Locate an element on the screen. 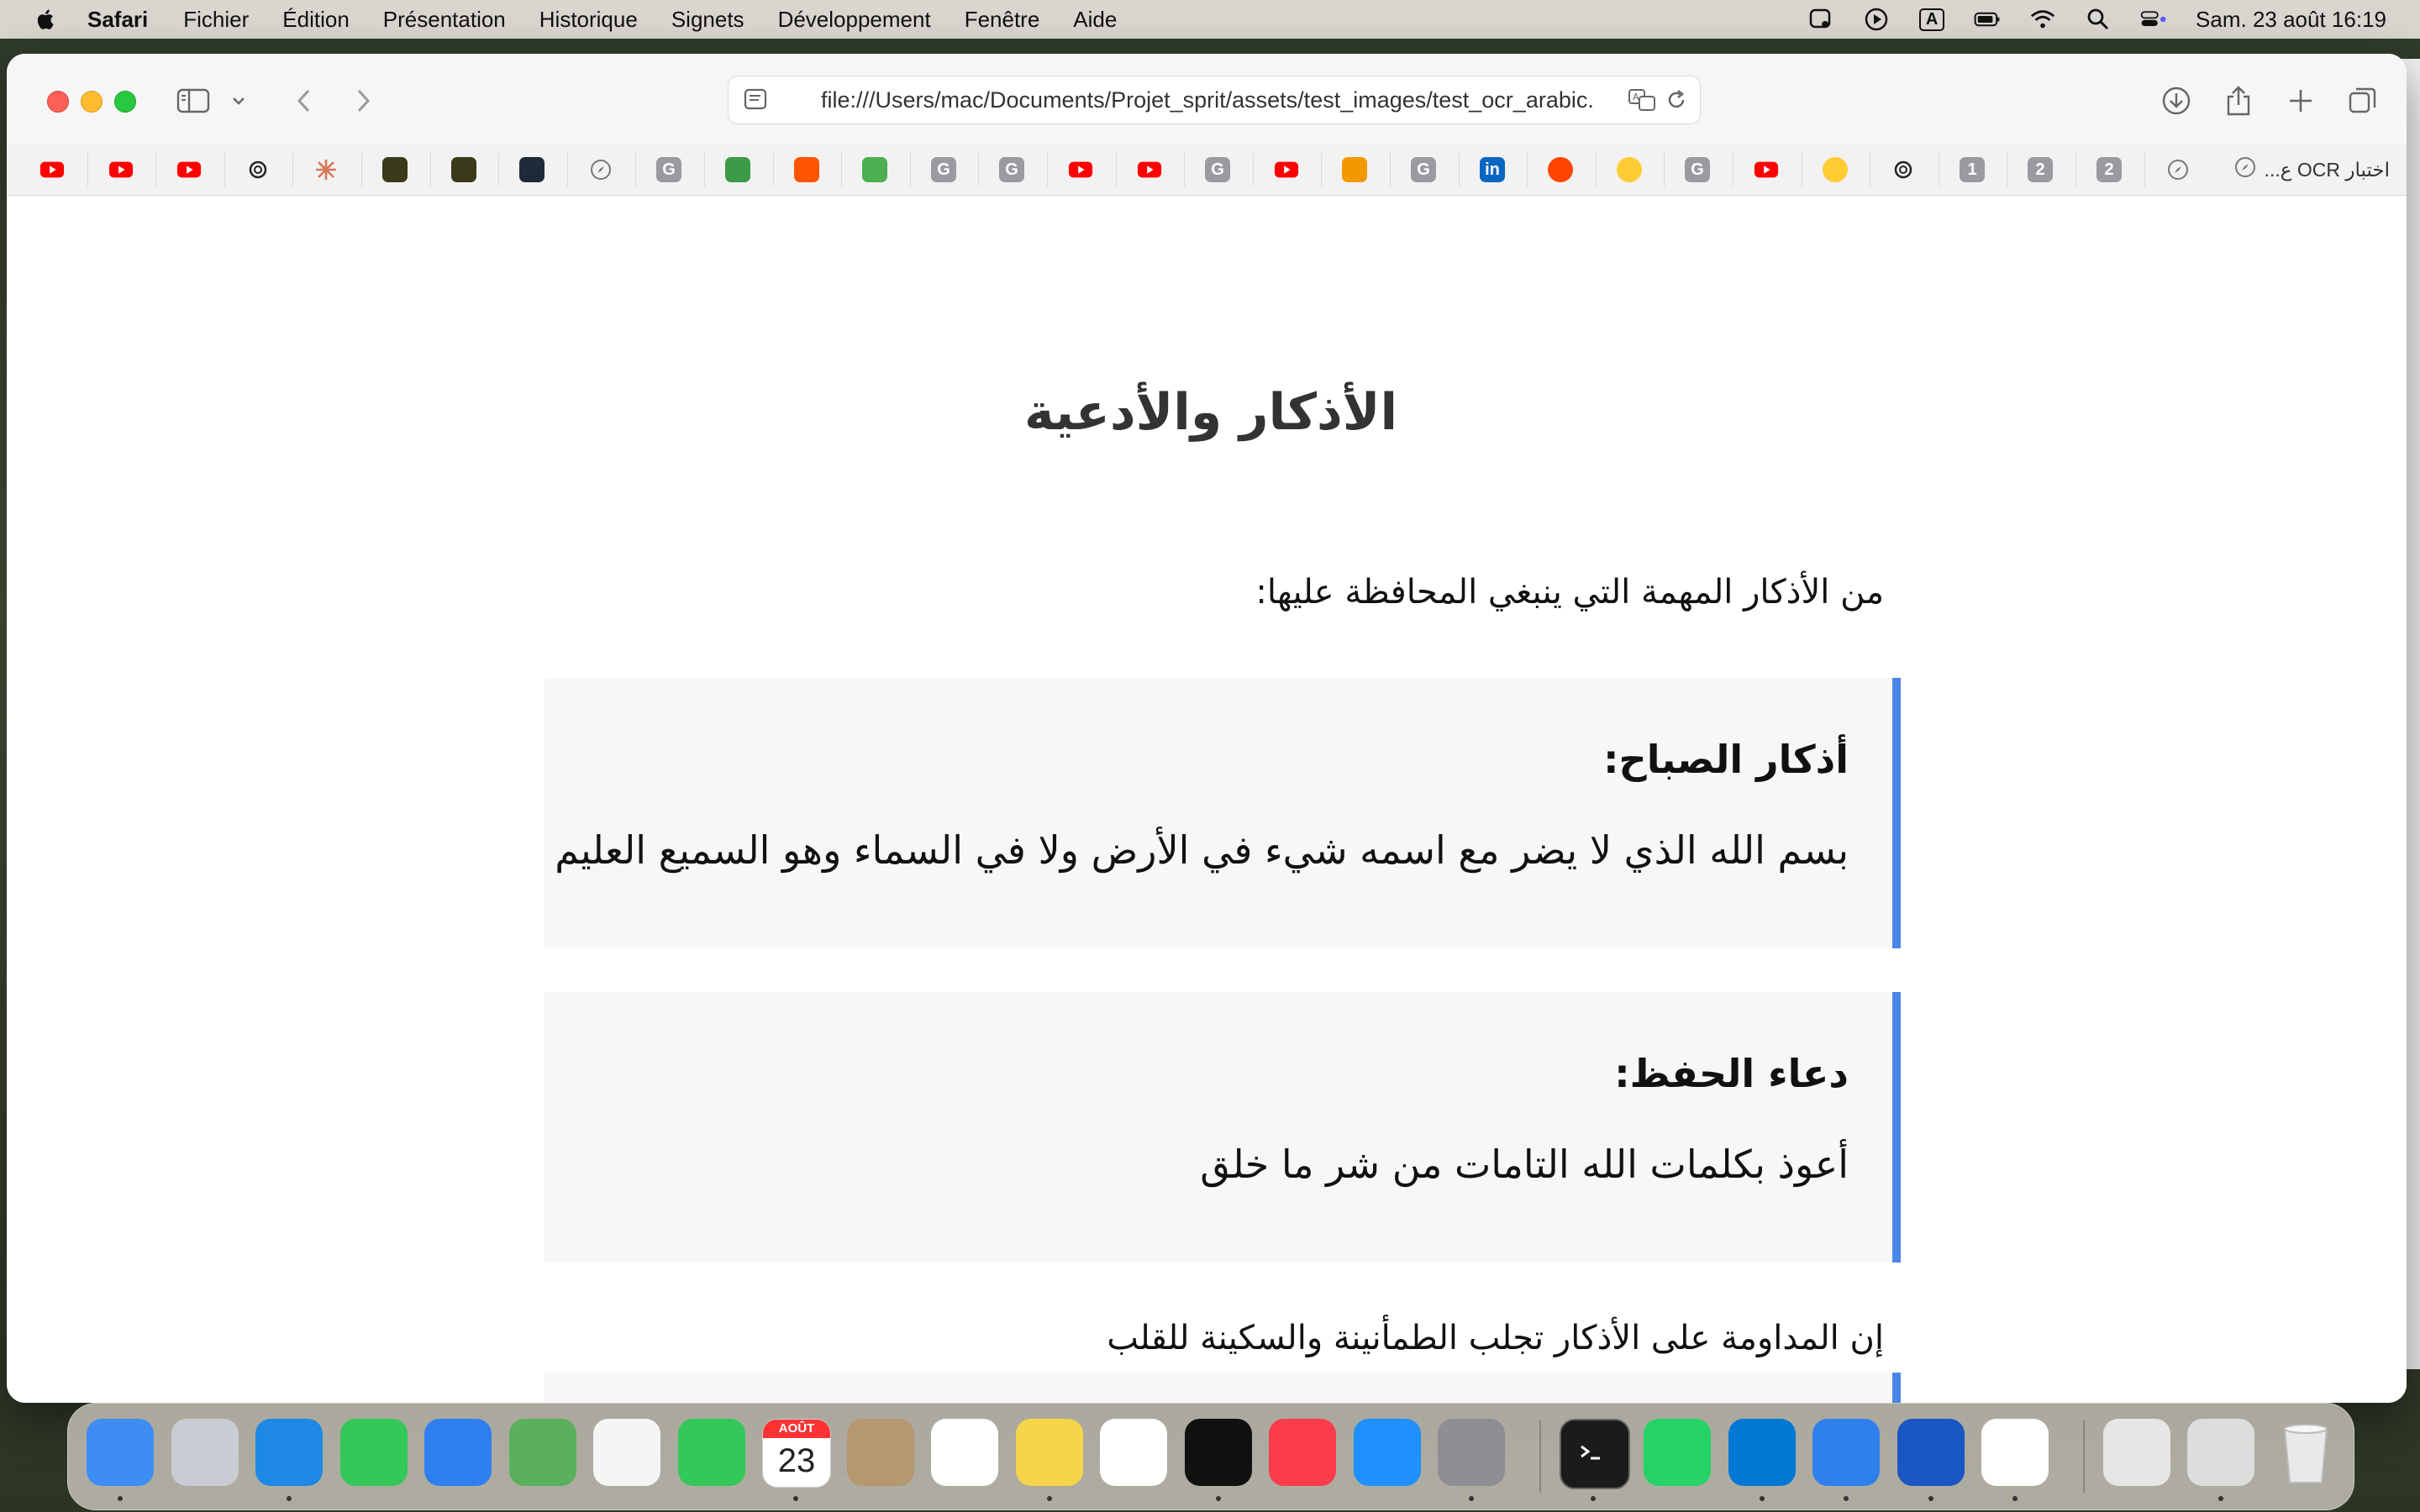  menu-historique: Historique is located at coordinates (588, 20).